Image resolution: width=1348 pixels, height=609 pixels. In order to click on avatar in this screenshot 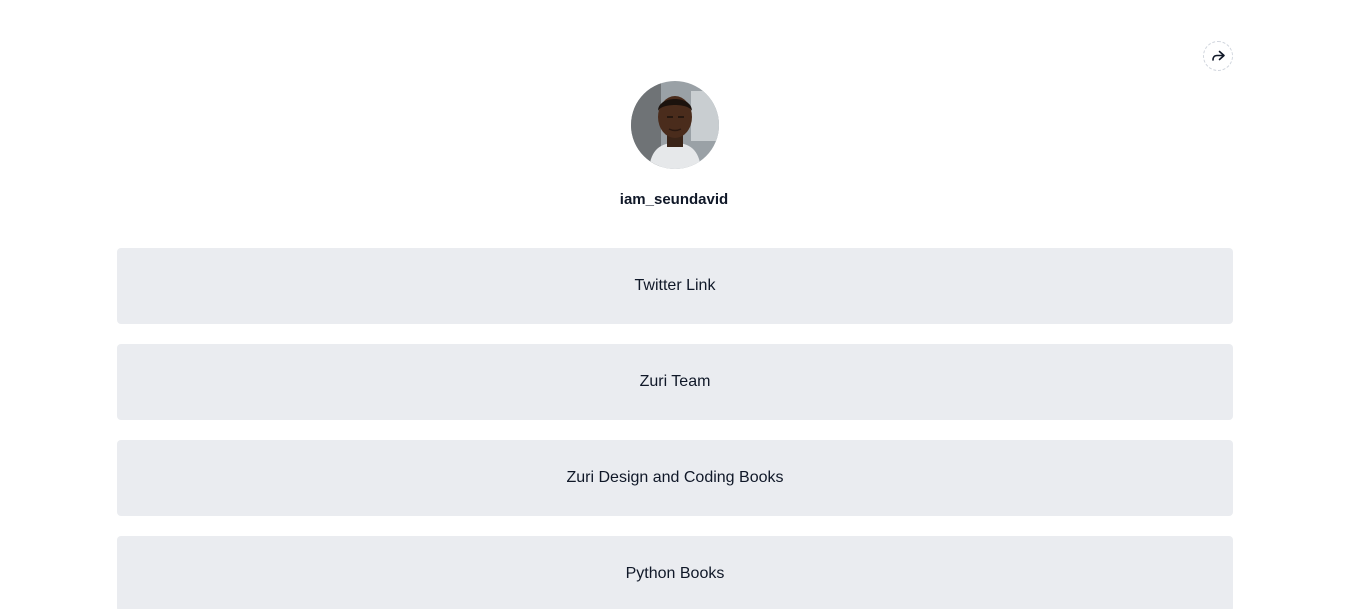, I will do `click(675, 125)`.